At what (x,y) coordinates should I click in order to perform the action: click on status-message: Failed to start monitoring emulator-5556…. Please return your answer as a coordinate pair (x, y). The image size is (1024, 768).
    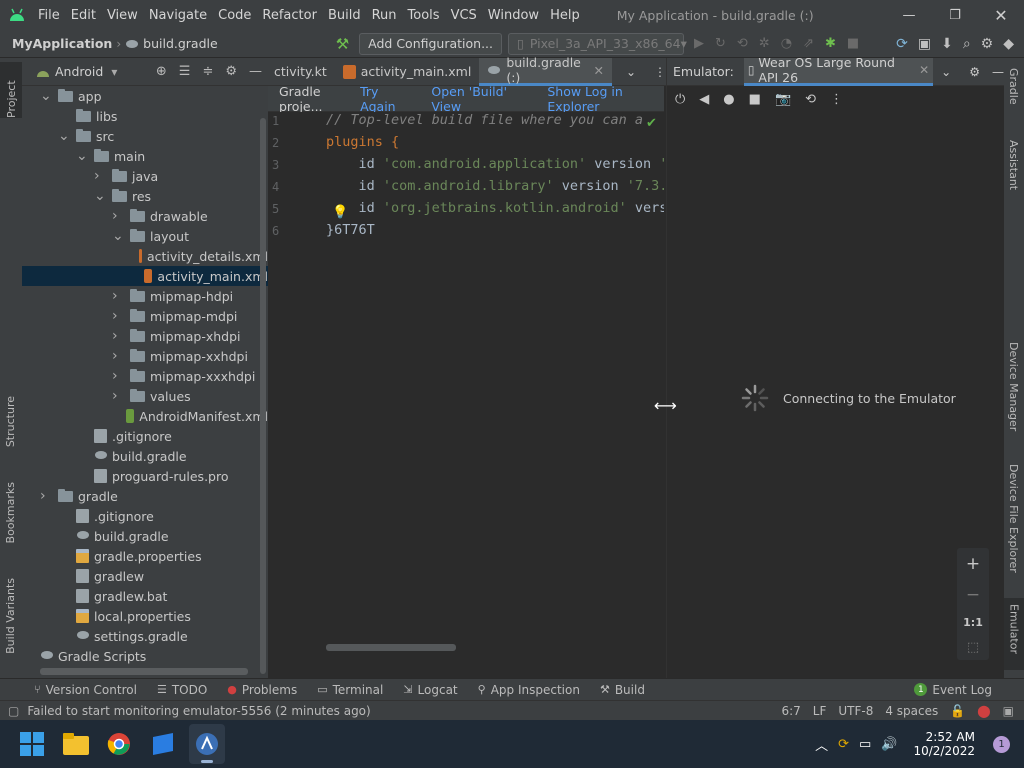
    Looking at the image, I should click on (198, 711).